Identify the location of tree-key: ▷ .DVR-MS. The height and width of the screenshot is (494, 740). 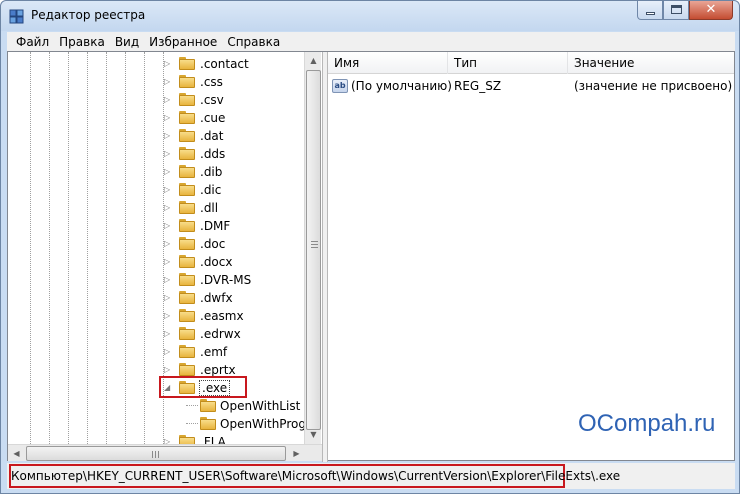
(158, 280).